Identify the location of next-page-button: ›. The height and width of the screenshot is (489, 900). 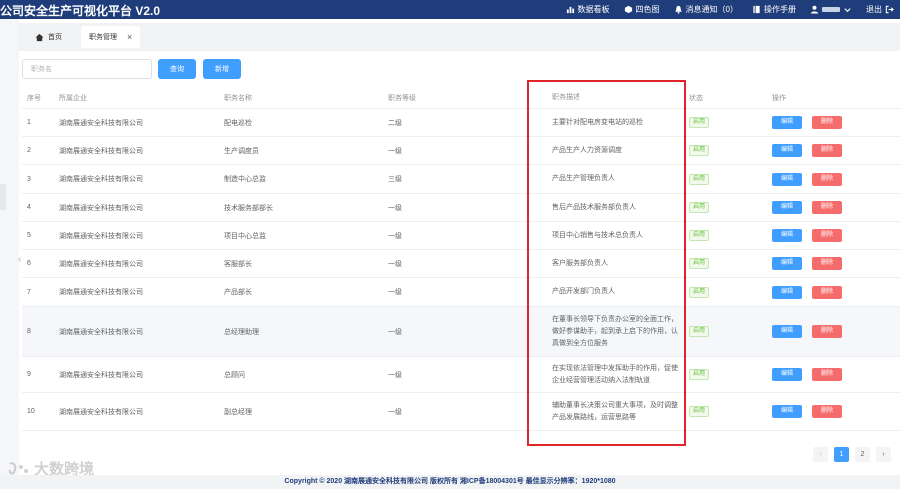
(883, 454).